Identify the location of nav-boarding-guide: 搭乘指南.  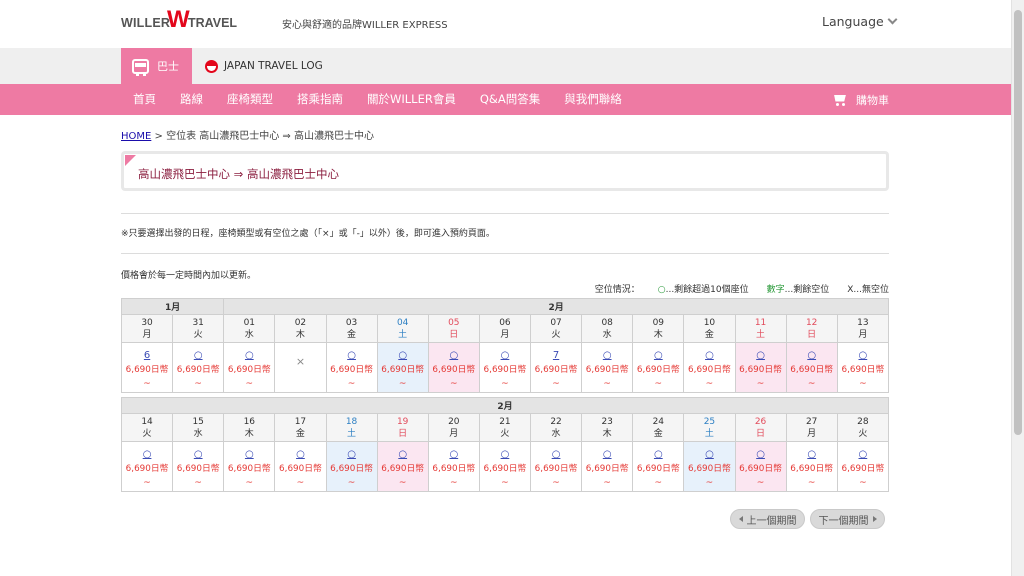
(320, 99).